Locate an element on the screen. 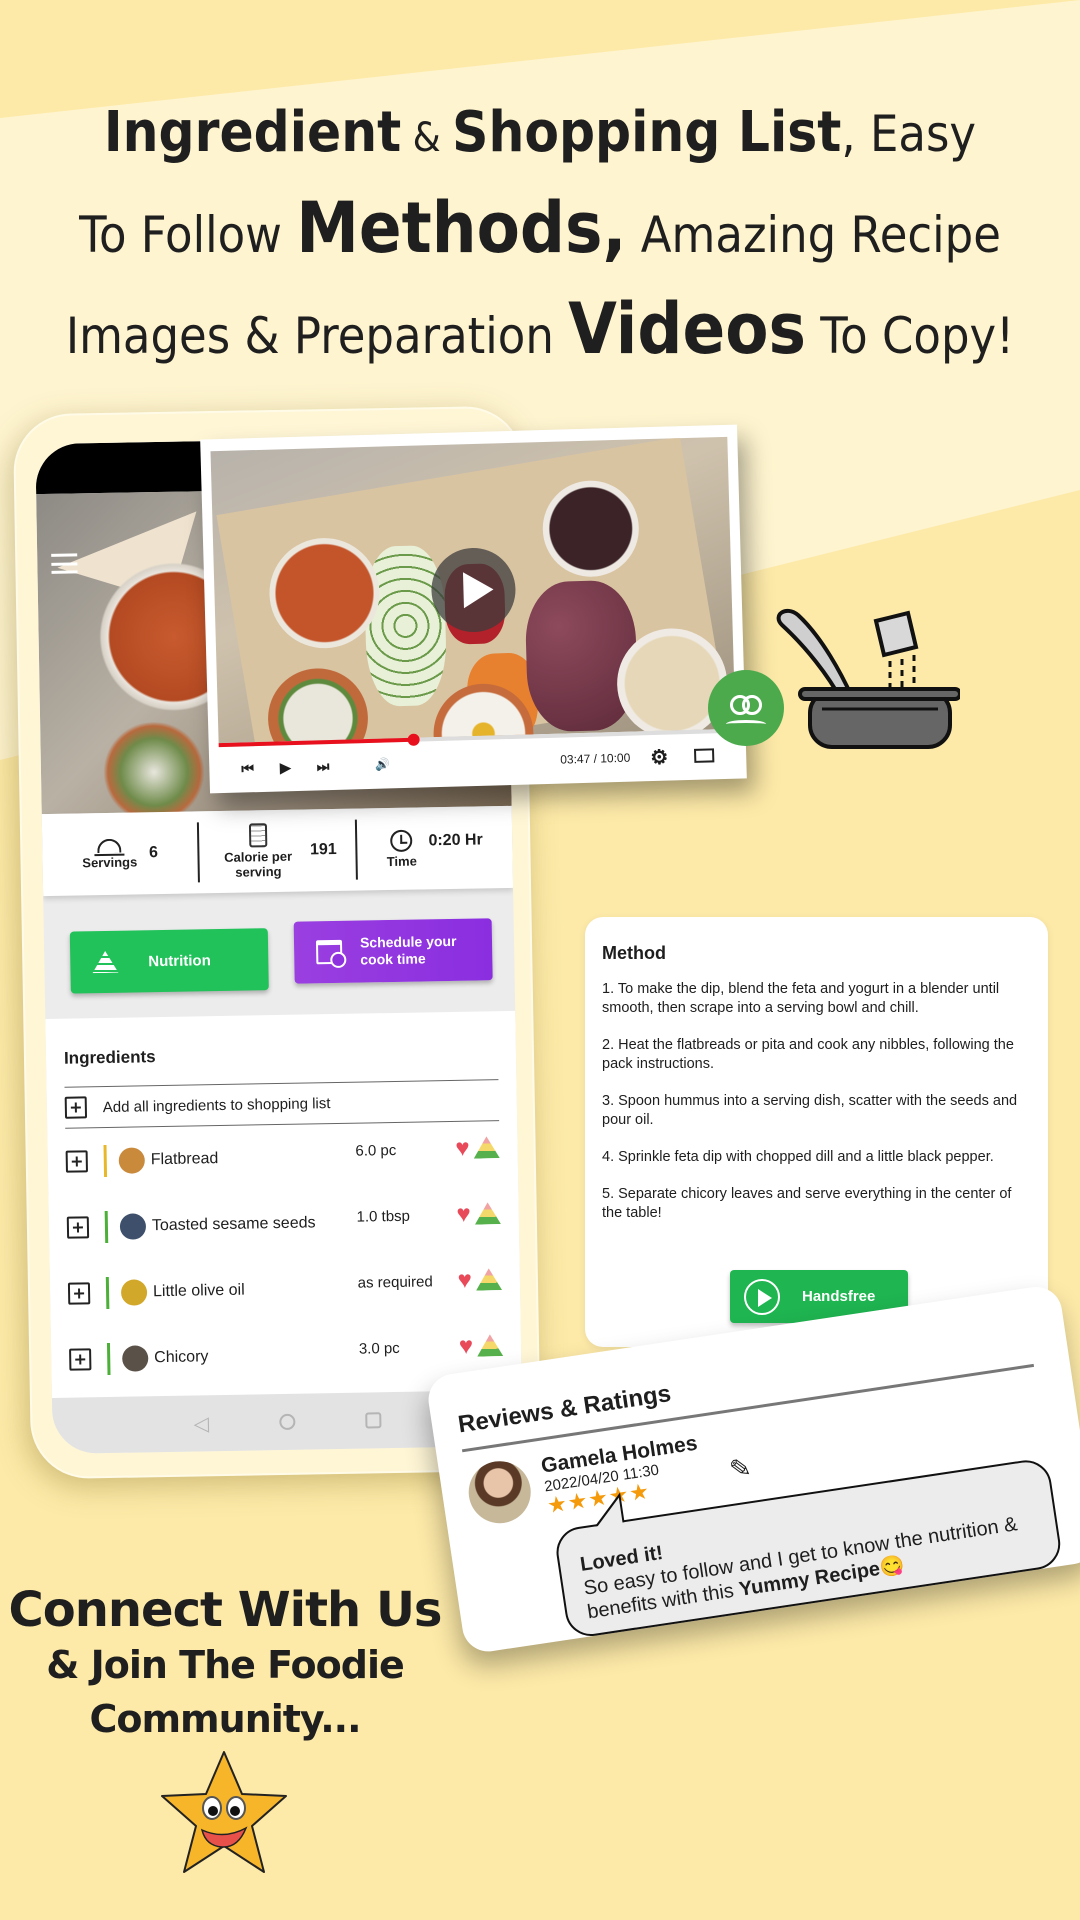  nav-recents-icon is located at coordinates (373, 1420).